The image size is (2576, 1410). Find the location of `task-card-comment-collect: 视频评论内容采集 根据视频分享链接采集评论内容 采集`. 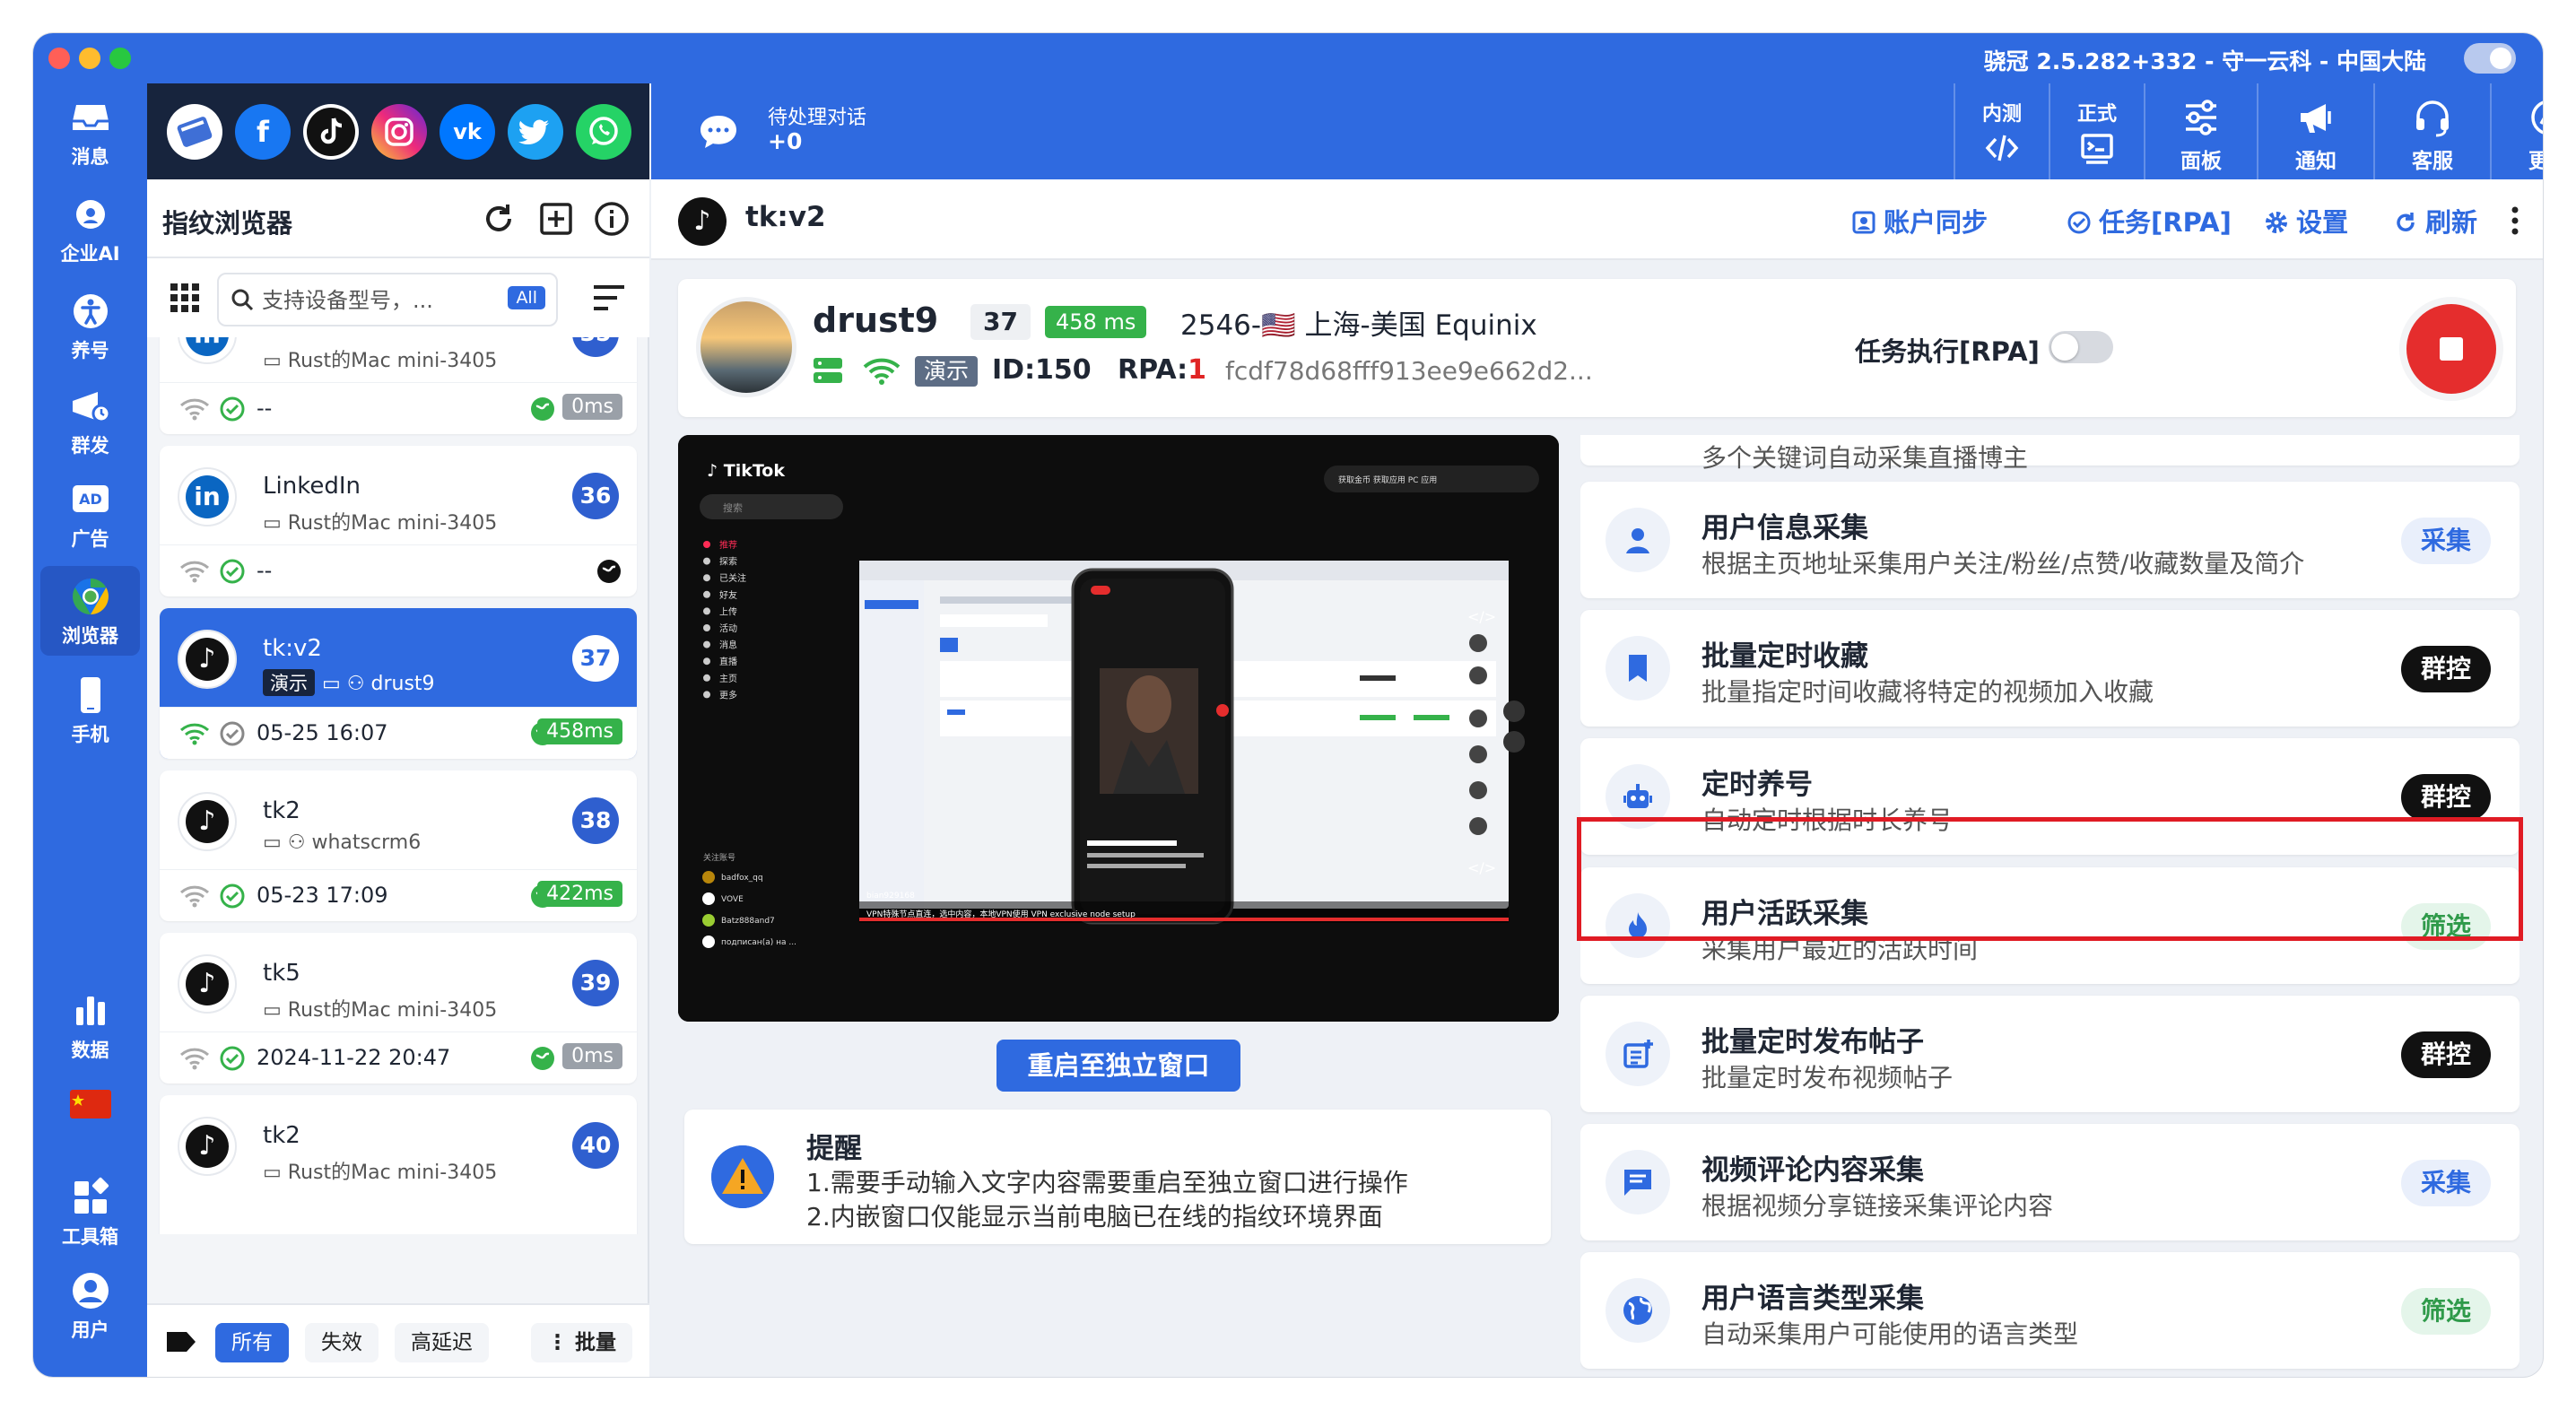

task-card-comment-collect: 视频评论内容采集 根据视频分享链接采集评论内容 采集 is located at coordinates (2049, 1182).